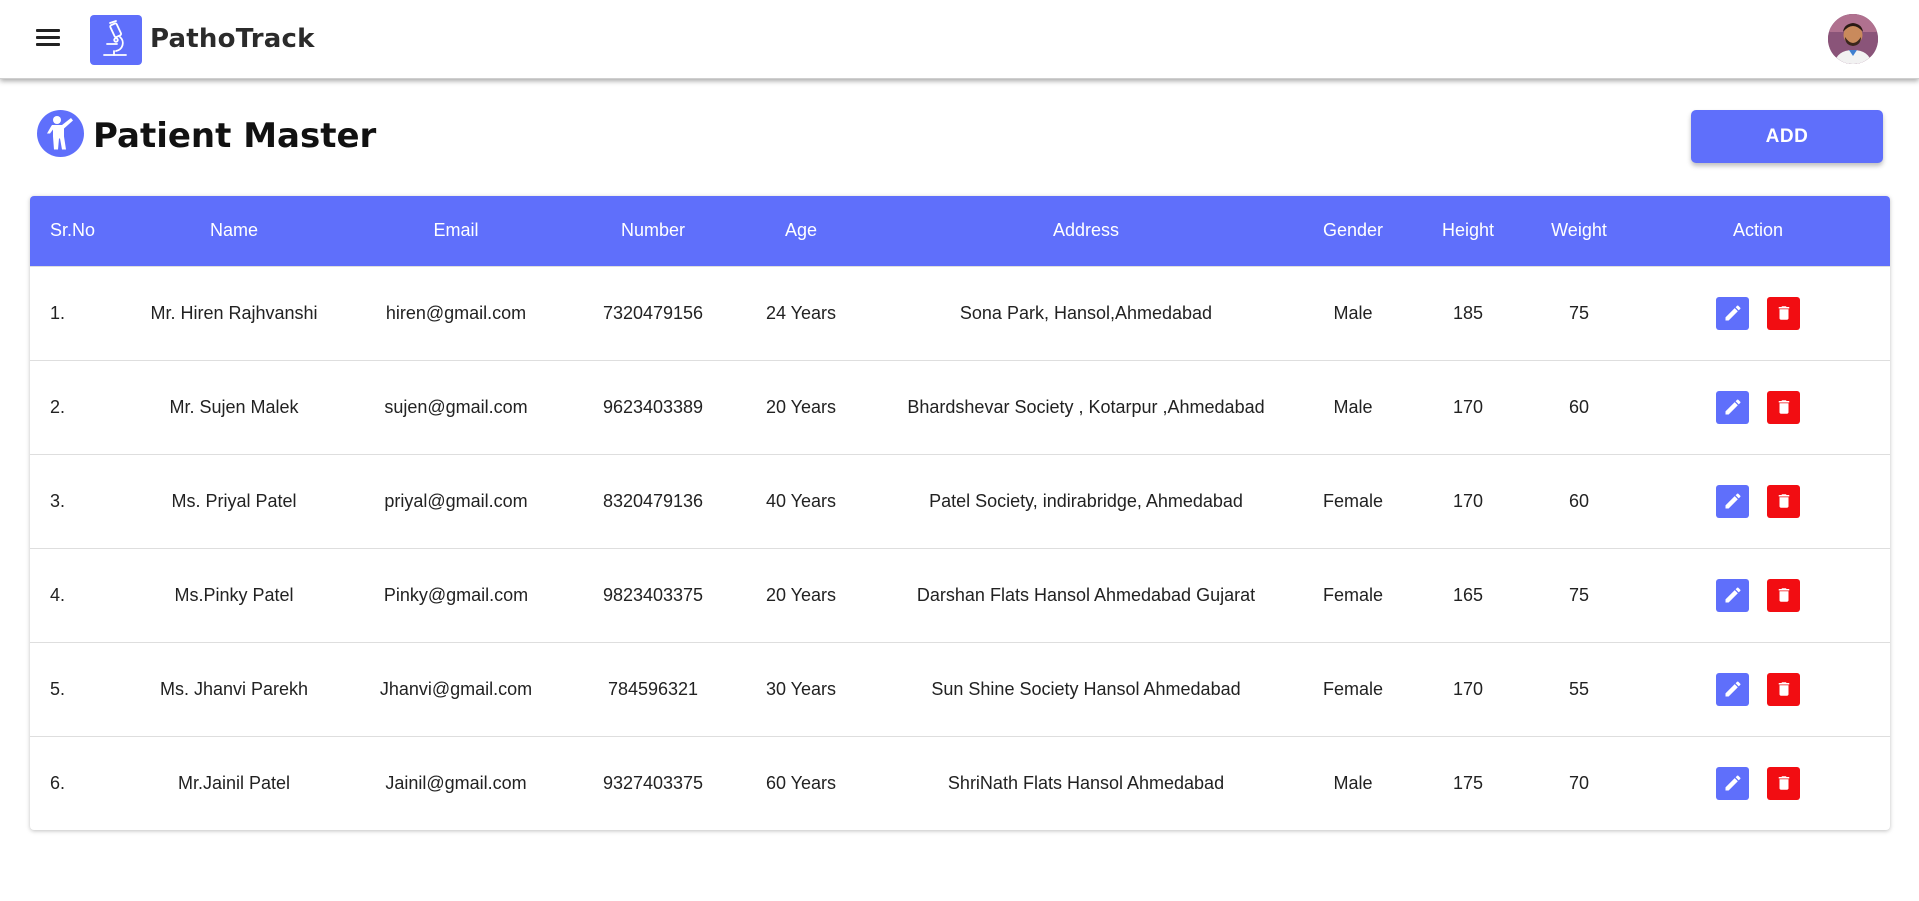 The width and height of the screenshot is (1919, 901). Describe the element at coordinates (1579, 231) in the screenshot. I see `col-header-weight: Weight` at that location.